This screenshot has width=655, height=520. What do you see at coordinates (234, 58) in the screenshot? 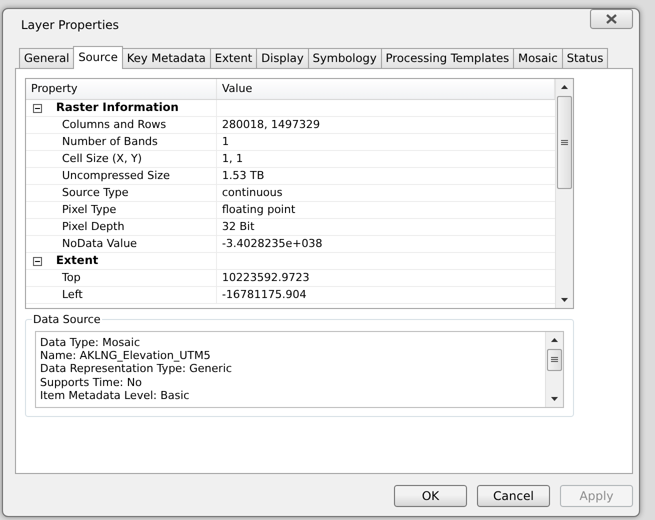
I see `tab: Extent` at bounding box center [234, 58].